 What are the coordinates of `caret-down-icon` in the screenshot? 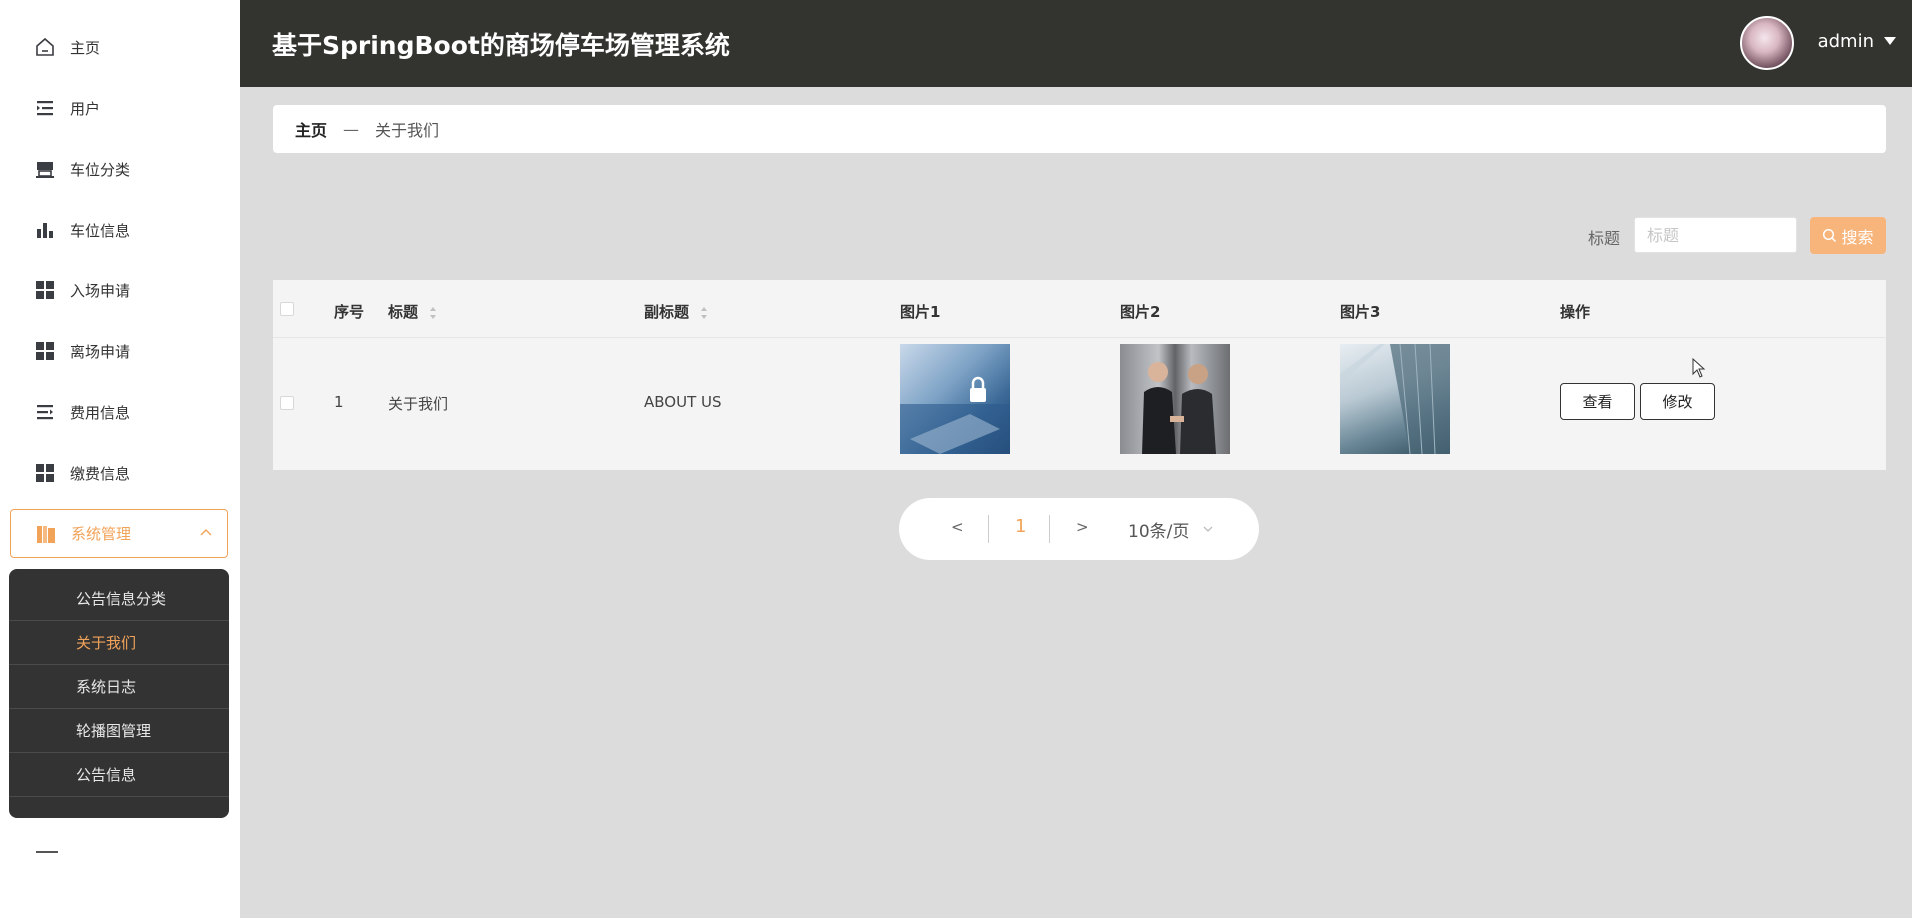 It's located at (1890, 41).